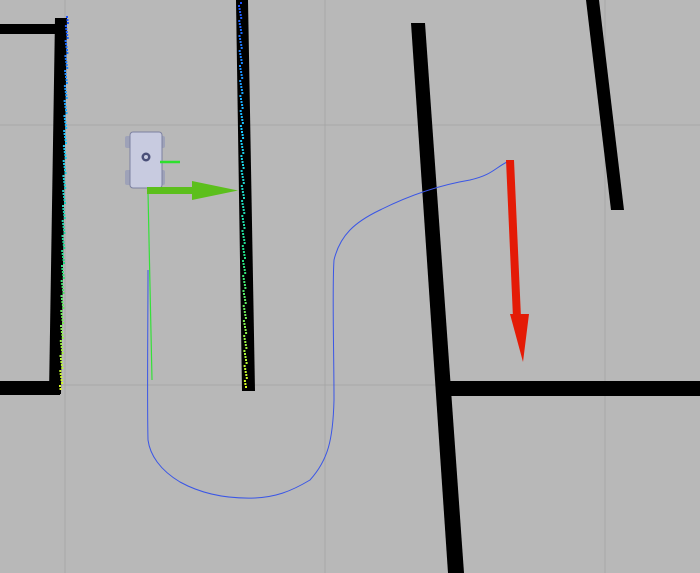  What do you see at coordinates (30, 388) in the screenshot?
I see `map-wall` at bounding box center [30, 388].